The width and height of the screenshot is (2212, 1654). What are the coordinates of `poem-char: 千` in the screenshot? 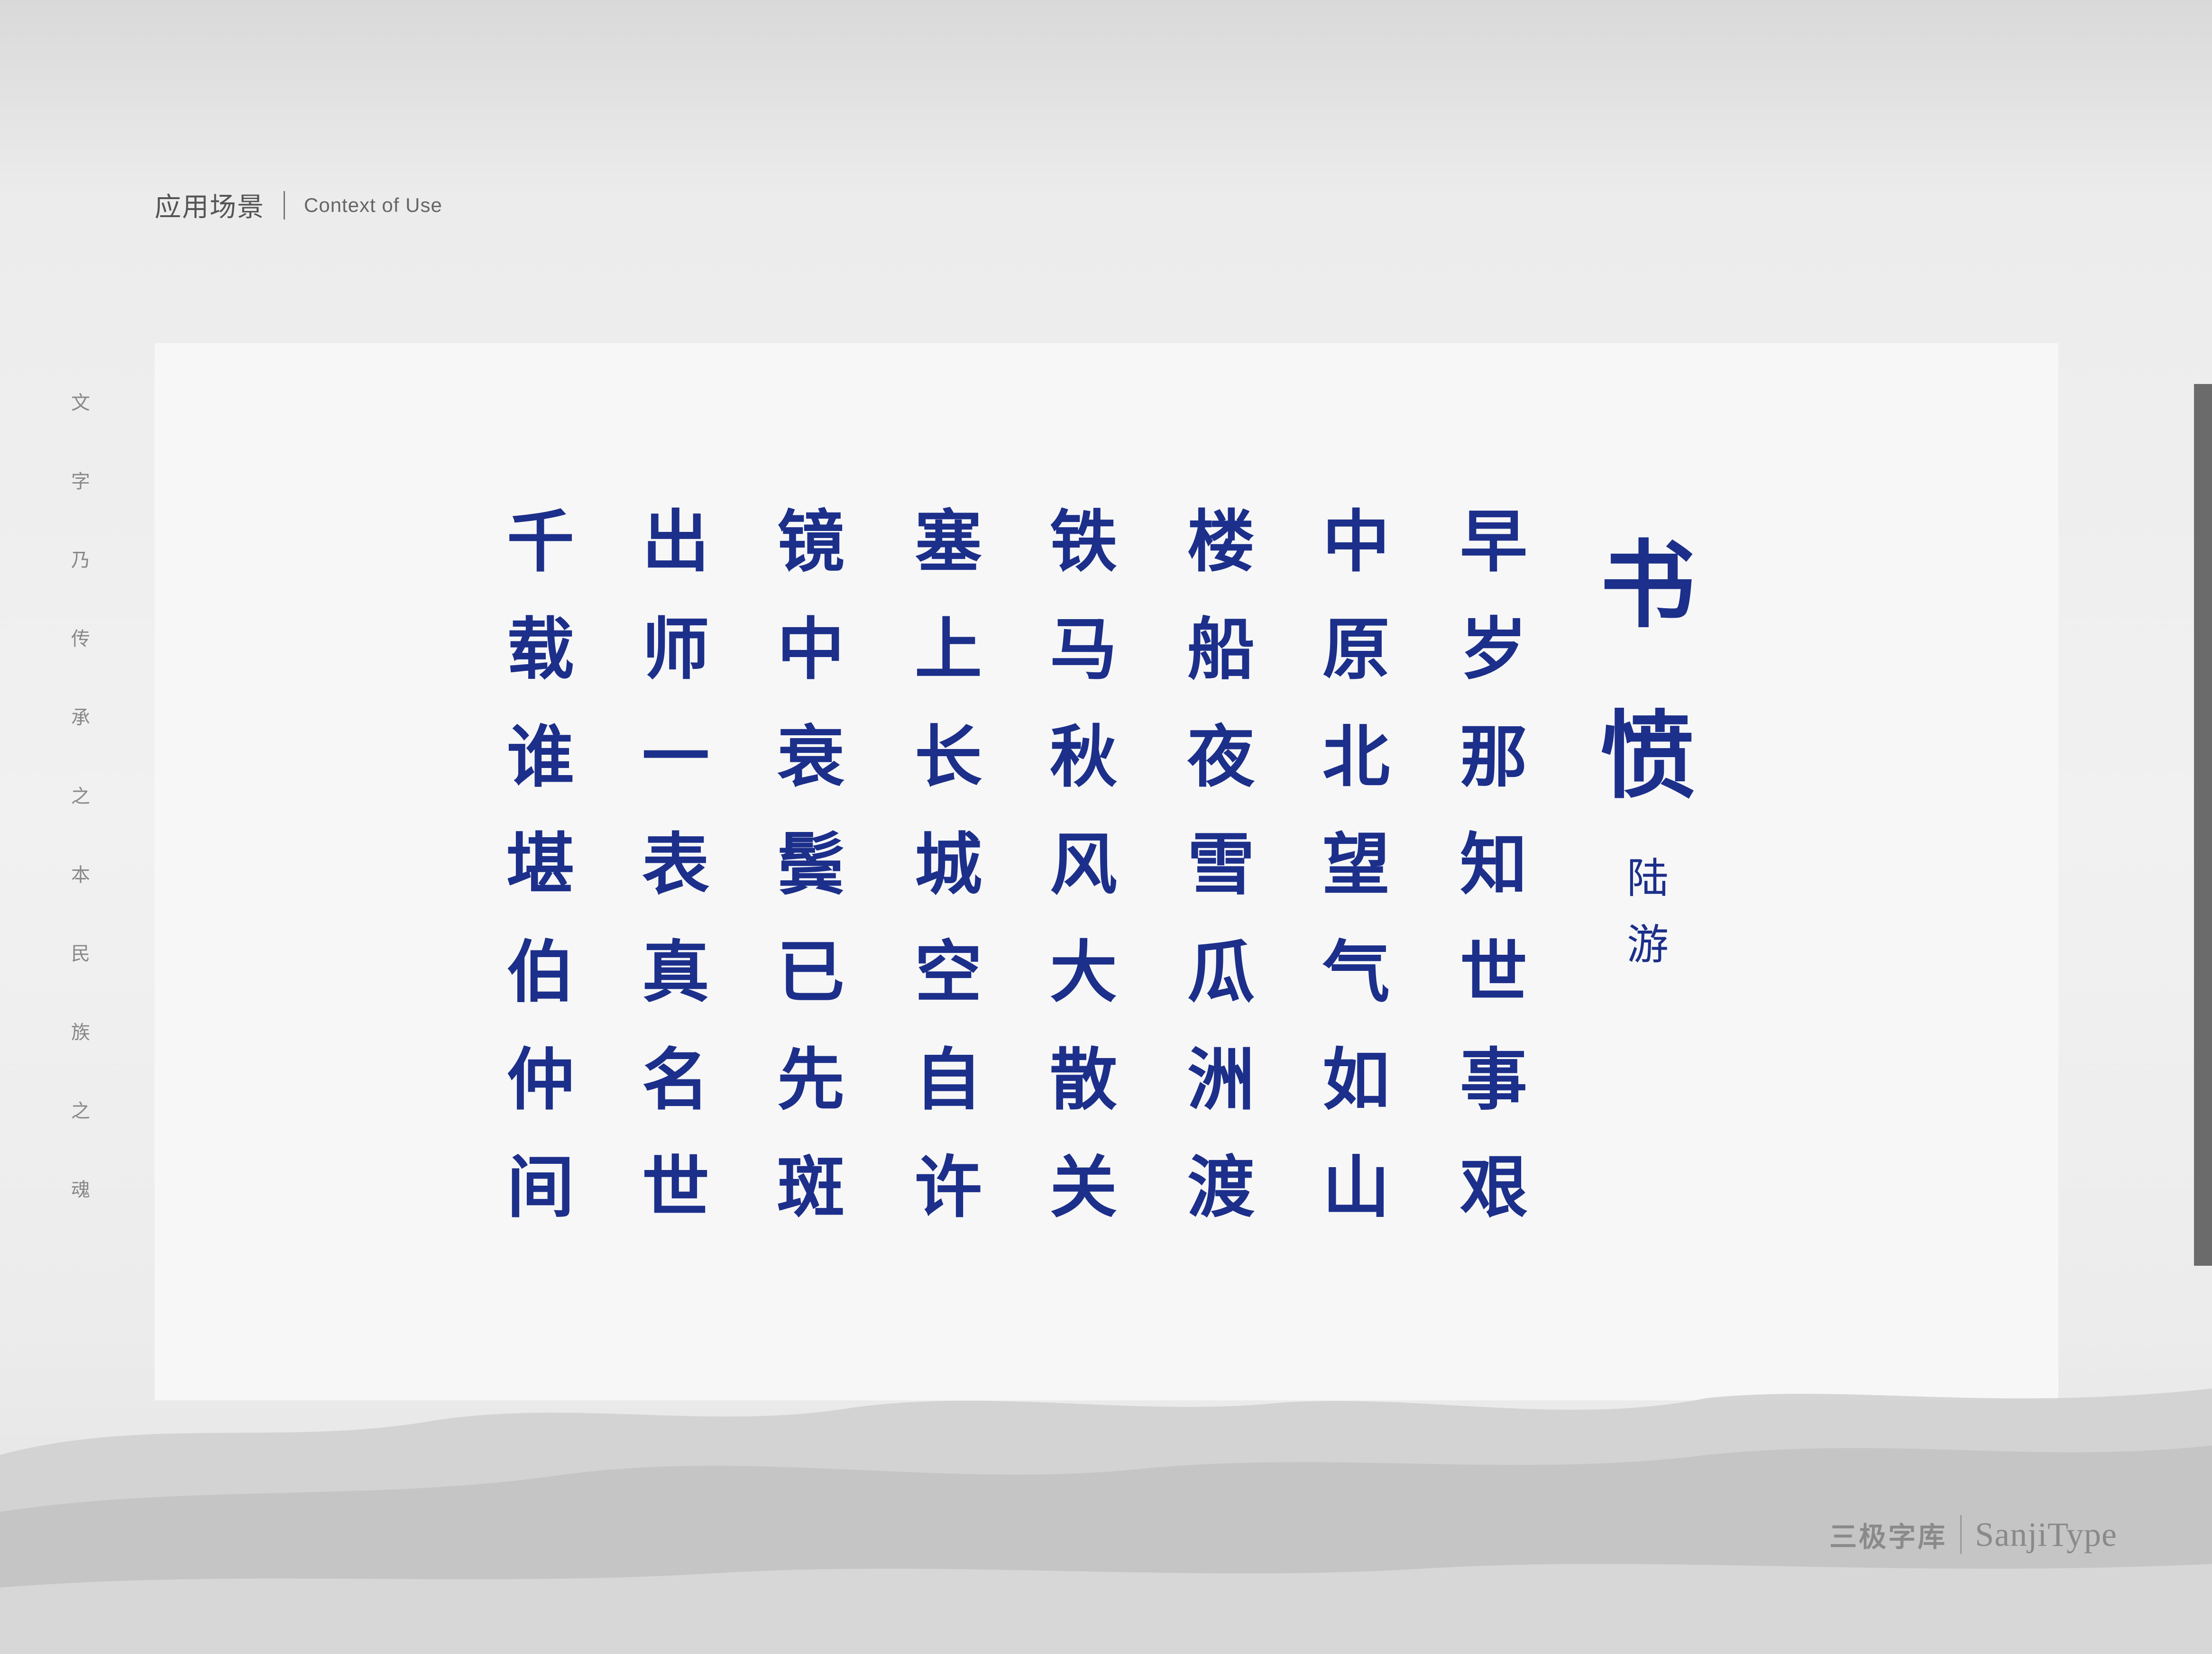 It's located at (540, 542).